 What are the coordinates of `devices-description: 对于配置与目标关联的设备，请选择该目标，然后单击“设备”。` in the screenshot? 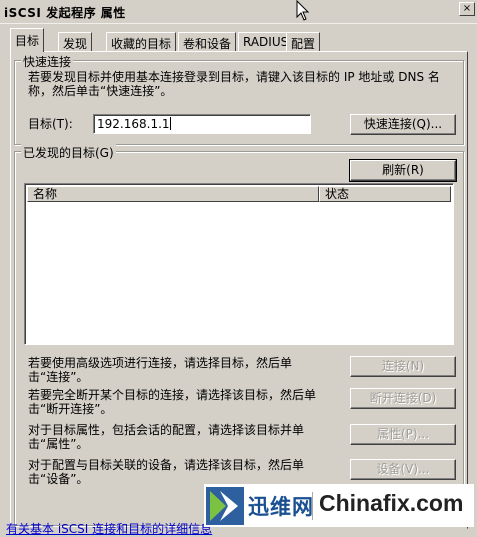 It's located at (166, 472).